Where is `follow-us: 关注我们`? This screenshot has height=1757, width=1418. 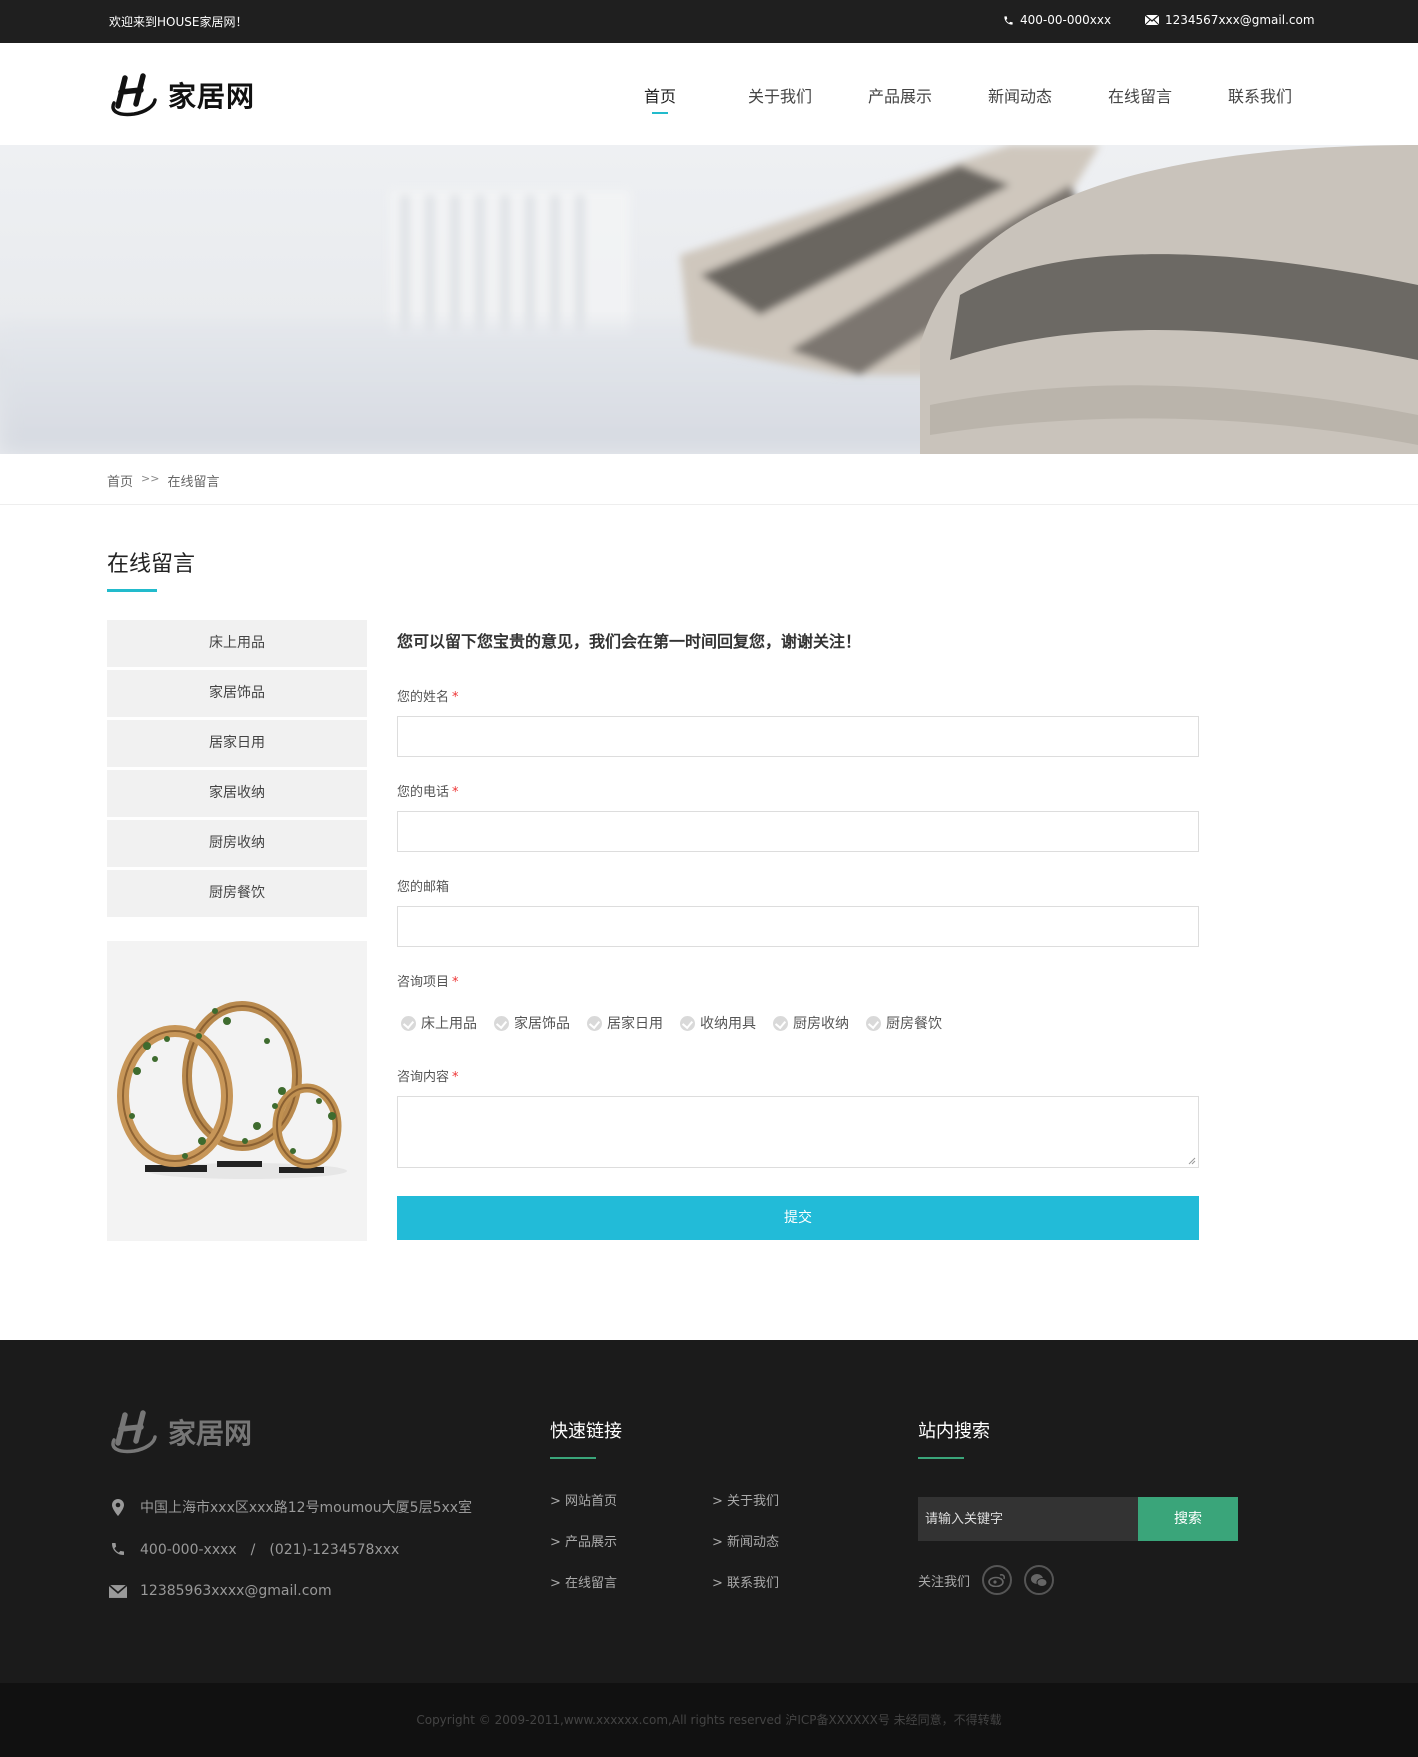
follow-us: 关注我们 is located at coordinates (986, 1580).